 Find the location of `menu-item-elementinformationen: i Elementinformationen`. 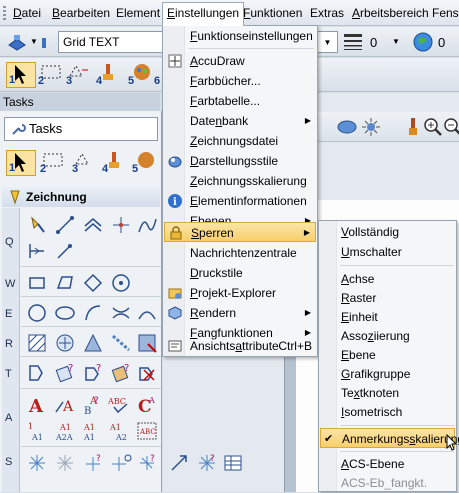

menu-item-elementinformationen: i Elementinformationen is located at coordinates (240, 201).